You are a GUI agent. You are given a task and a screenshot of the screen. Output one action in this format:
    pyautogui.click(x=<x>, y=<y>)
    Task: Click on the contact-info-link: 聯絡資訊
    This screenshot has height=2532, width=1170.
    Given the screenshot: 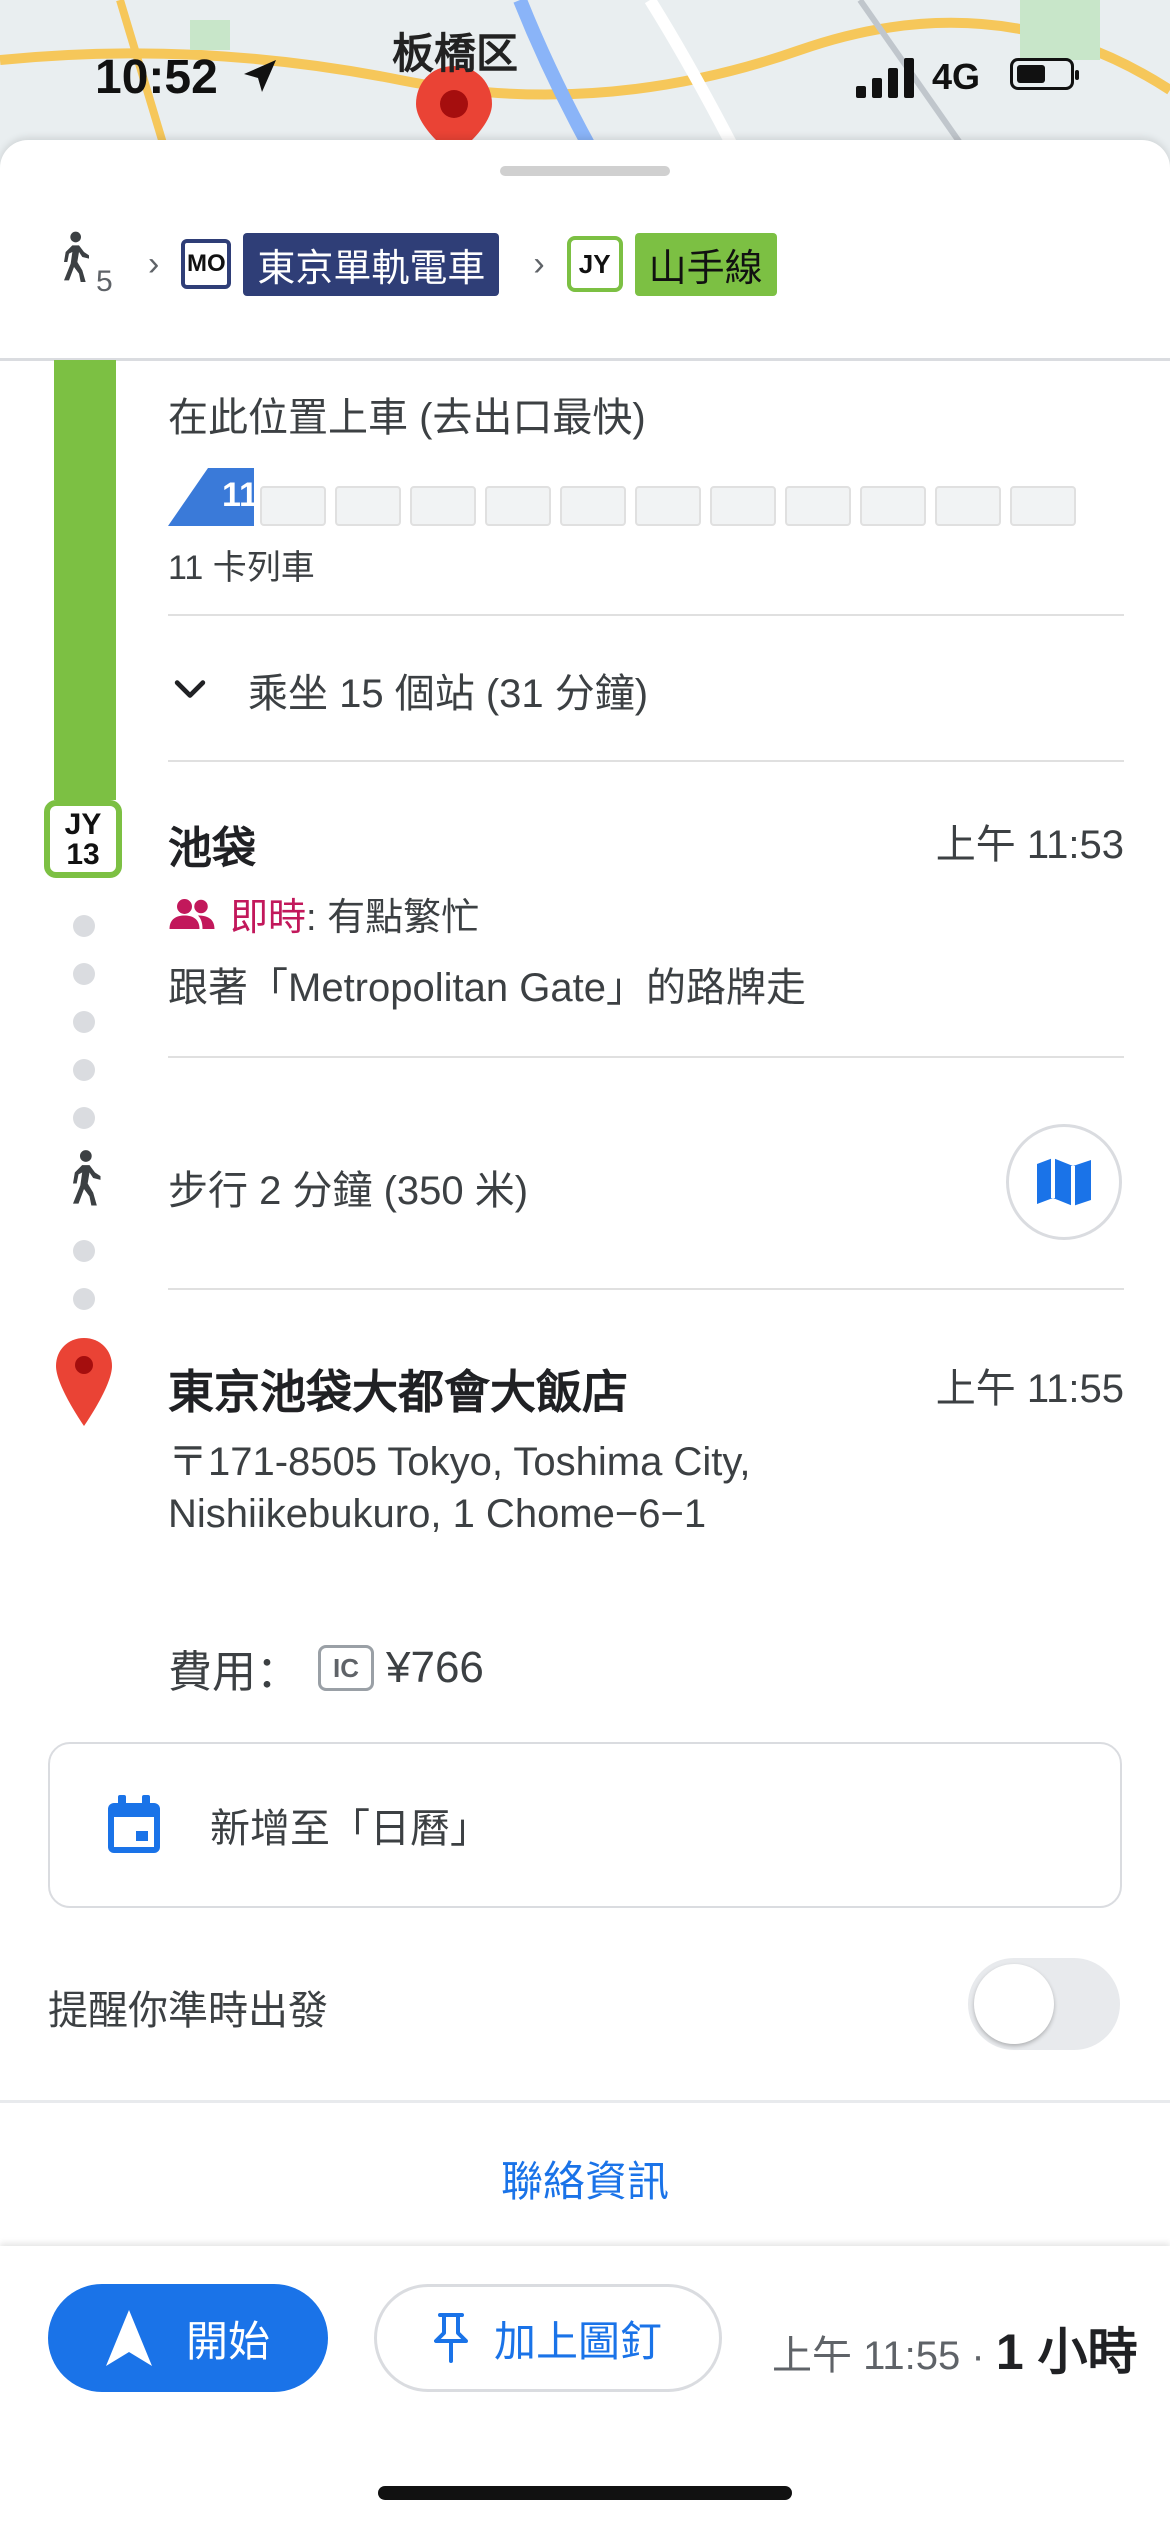 What is the action you would take?
    pyautogui.click(x=585, y=2178)
    